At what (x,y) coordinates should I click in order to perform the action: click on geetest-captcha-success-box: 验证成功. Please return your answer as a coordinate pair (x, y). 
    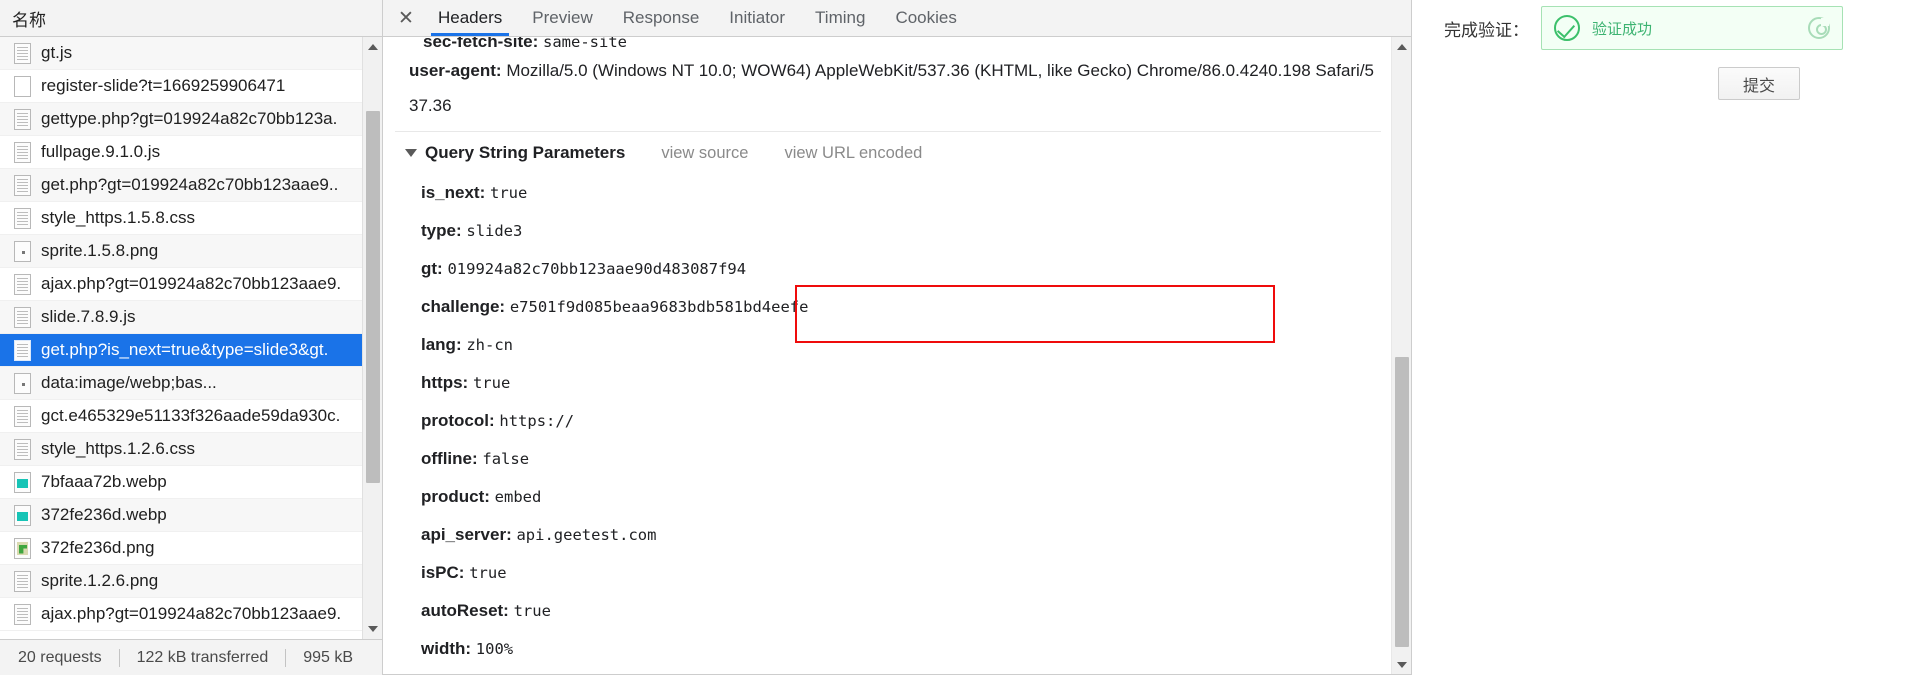
    Looking at the image, I should click on (1692, 28).